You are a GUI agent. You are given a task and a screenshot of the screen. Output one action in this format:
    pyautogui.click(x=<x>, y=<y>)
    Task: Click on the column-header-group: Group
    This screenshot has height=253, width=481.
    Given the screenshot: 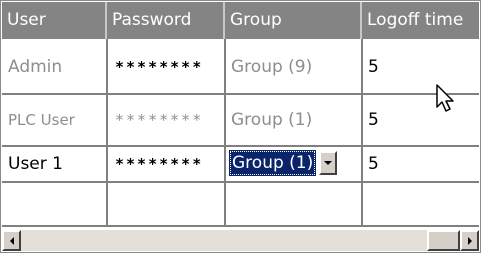 What is the action you would take?
    pyautogui.click(x=293, y=20)
    